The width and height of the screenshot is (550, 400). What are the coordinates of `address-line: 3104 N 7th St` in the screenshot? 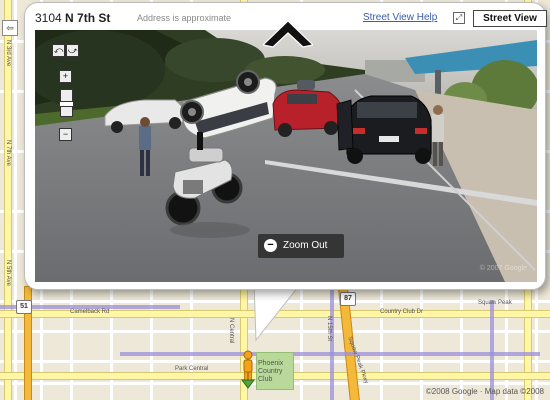 It's located at (72, 18).